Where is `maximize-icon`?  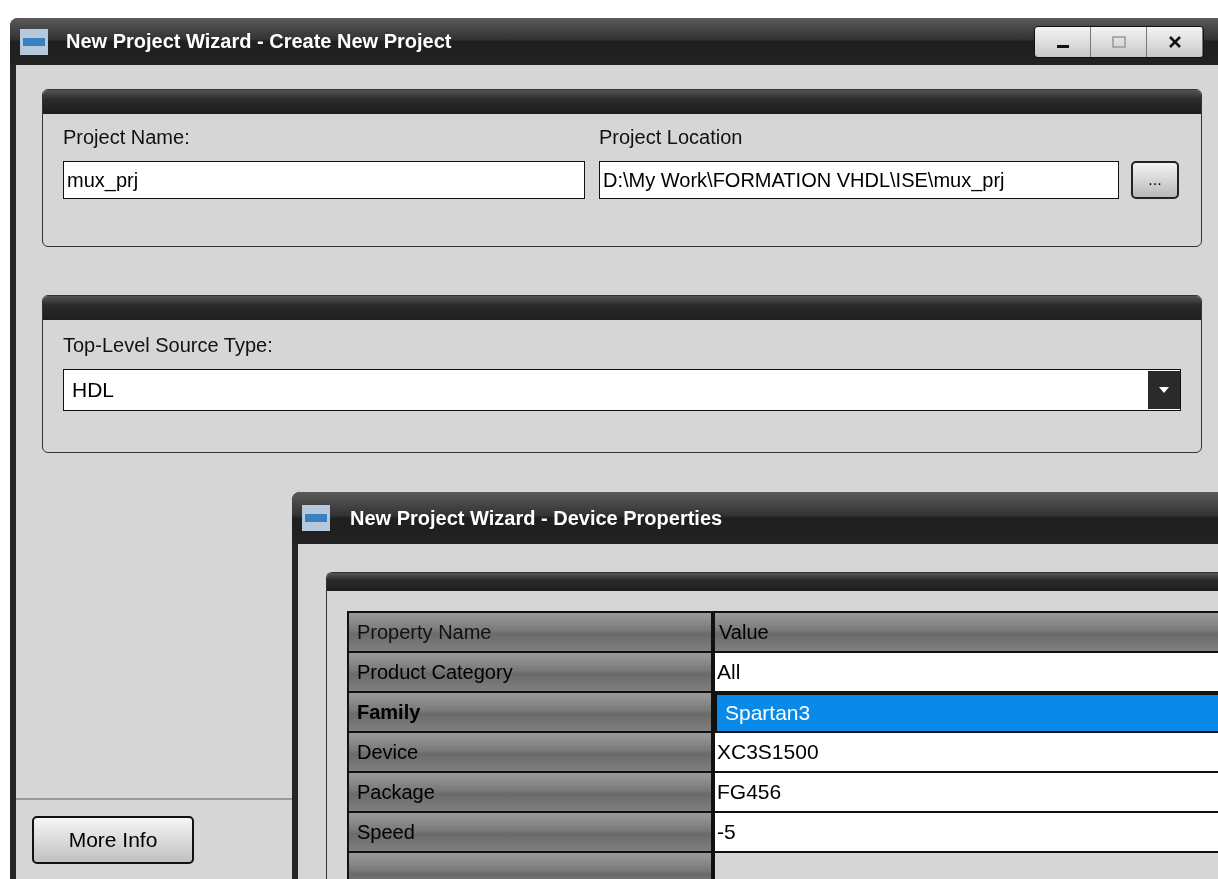 maximize-icon is located at coordinates (1118, 41).